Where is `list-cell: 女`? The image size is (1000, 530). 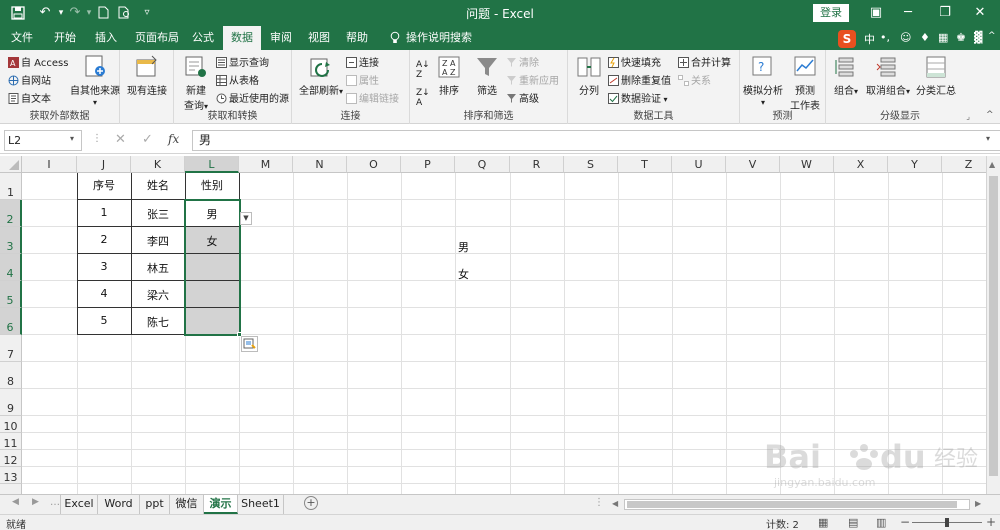 list-cell: 女 is located at coordinates (465, 274).